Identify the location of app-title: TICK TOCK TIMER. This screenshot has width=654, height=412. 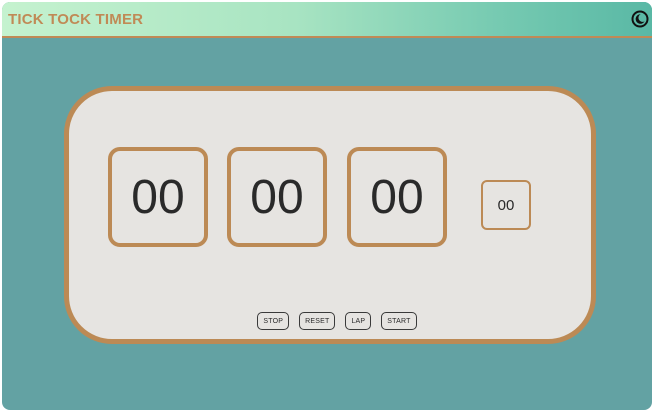
(76, 19).